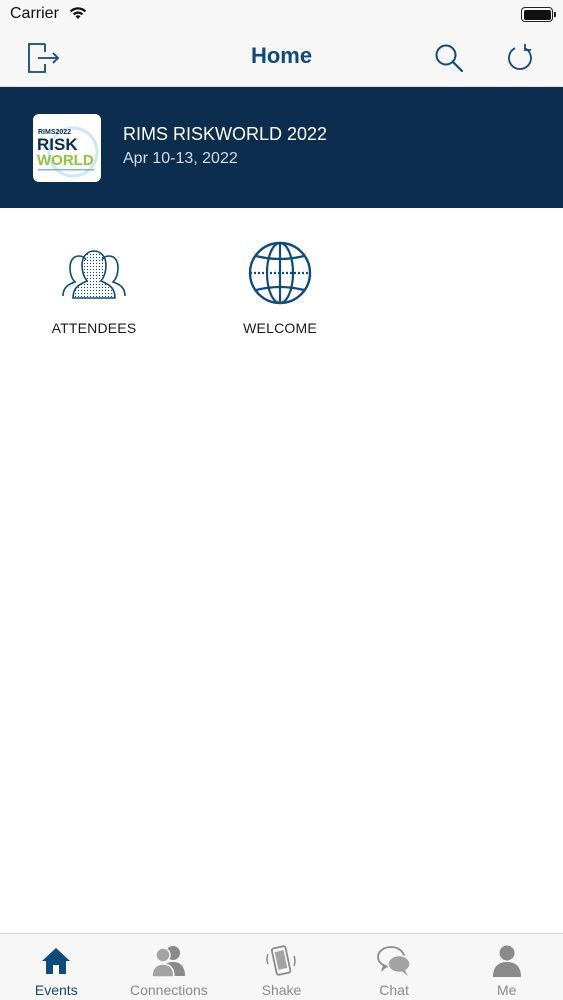  What do you see at coordinates (94, 328) in the screenshot?
I see `tile-attendees-label: ATTENDEES` at bounding box center [94, 328].